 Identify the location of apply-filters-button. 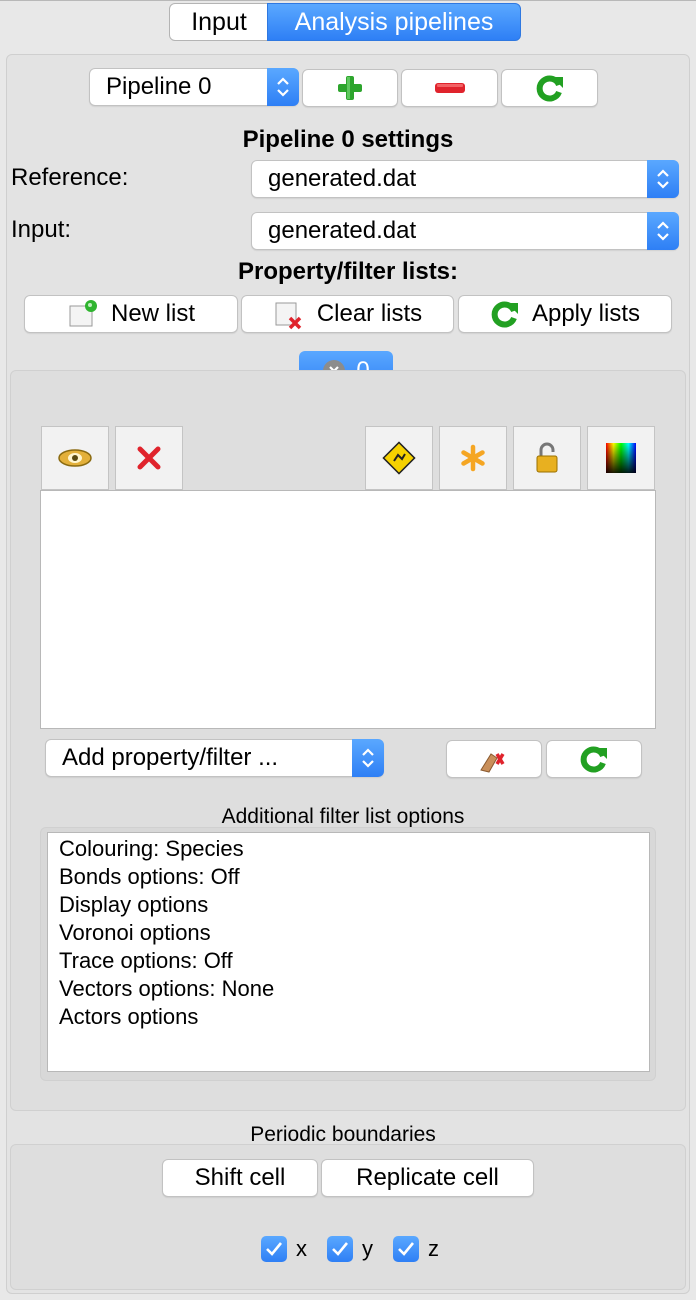
(594, 759).